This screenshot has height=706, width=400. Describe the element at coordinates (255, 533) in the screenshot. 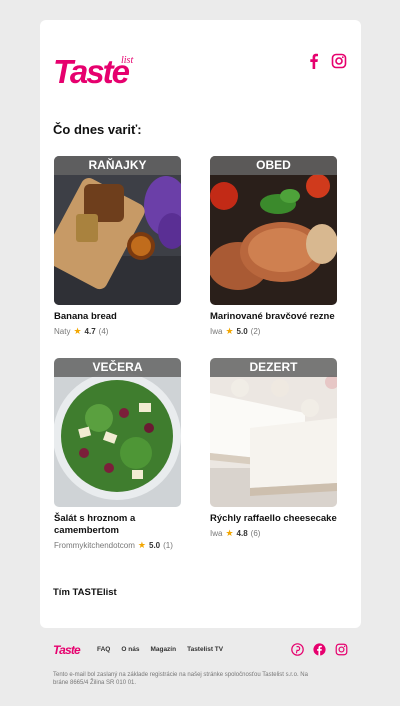

I see `recipe-review-count: (6)` at that location.